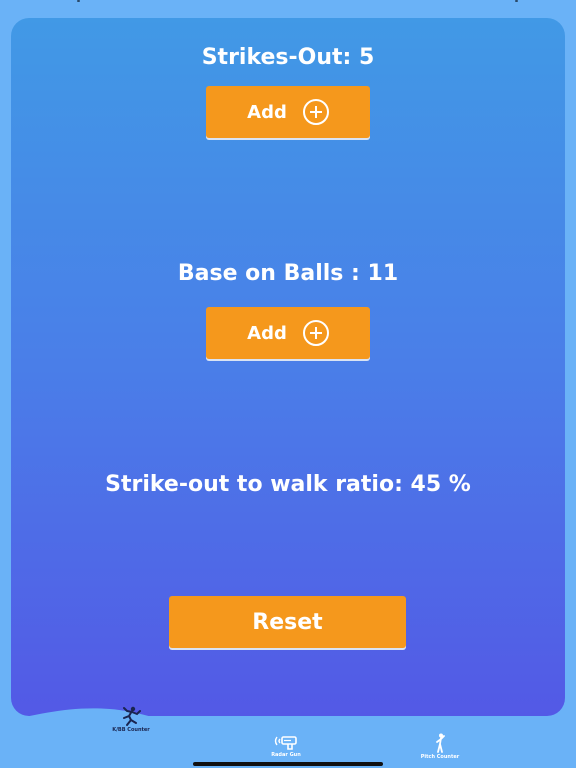 Image resolution: width=576 pixels, height=768 pixels. What do you see at coordinates (287, 622) in the screenshot?
I see `reset-button: Reset` at bounding box center [287, 622].